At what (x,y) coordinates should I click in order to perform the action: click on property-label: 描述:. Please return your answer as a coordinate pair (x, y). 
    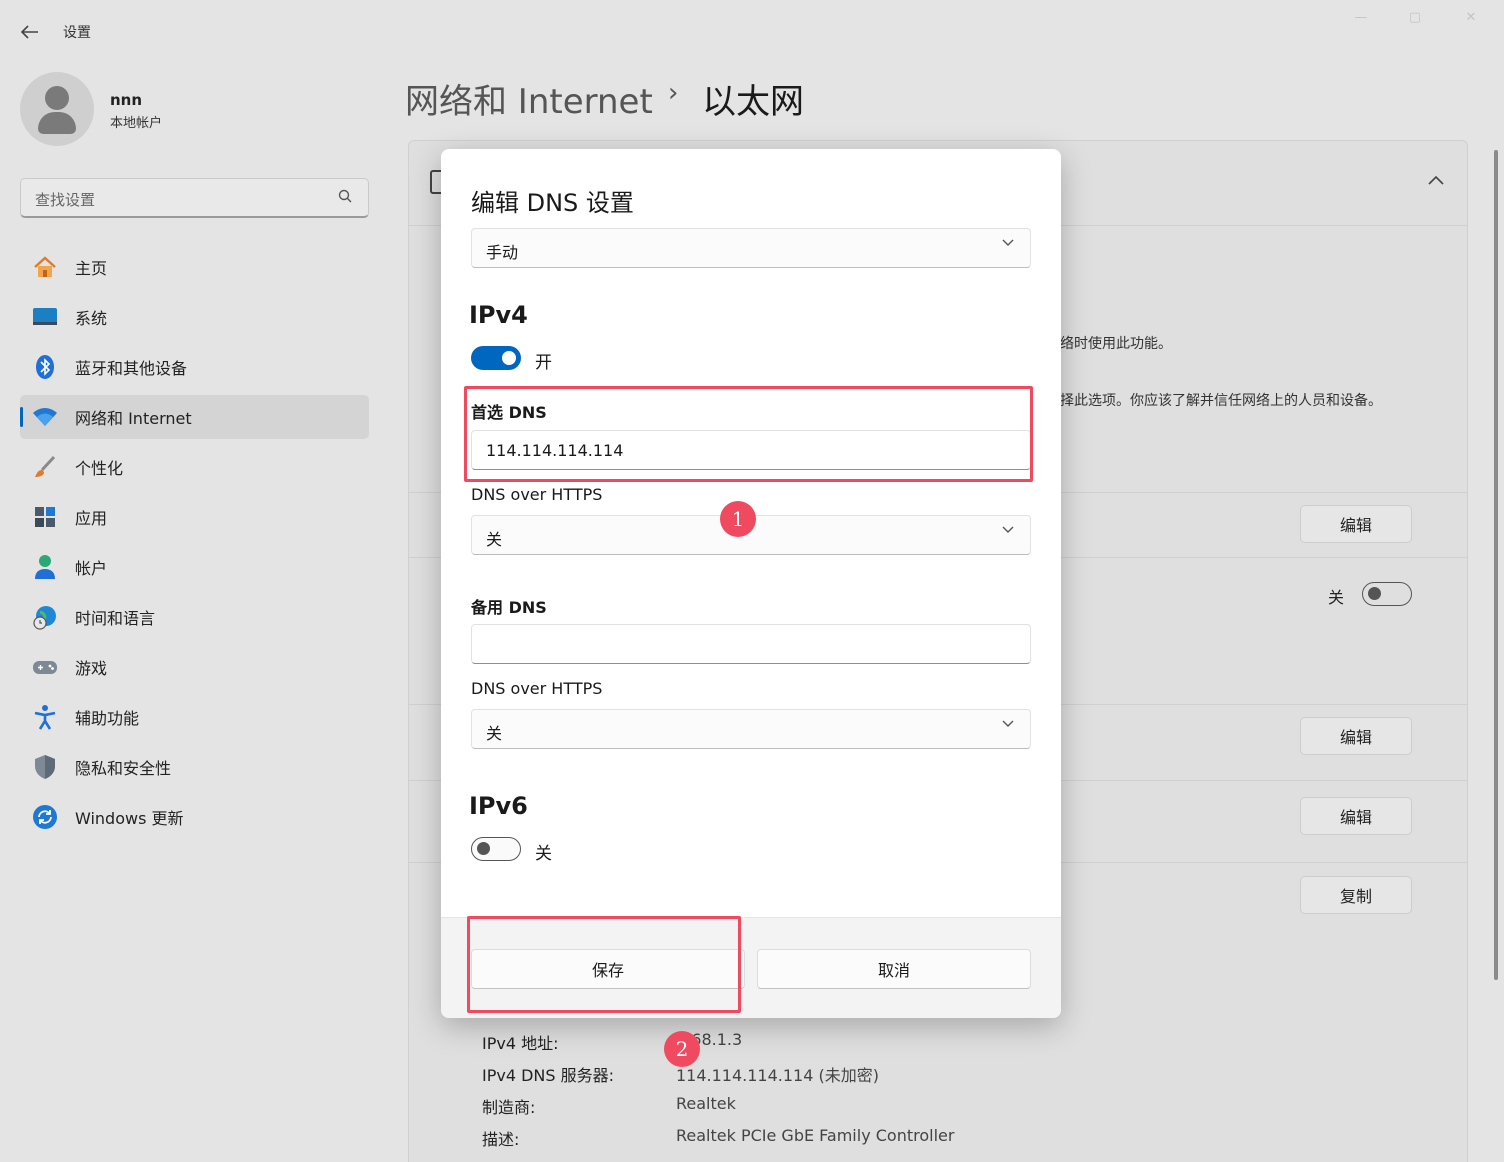
    Looking at the image, I should click on (501, 1139).